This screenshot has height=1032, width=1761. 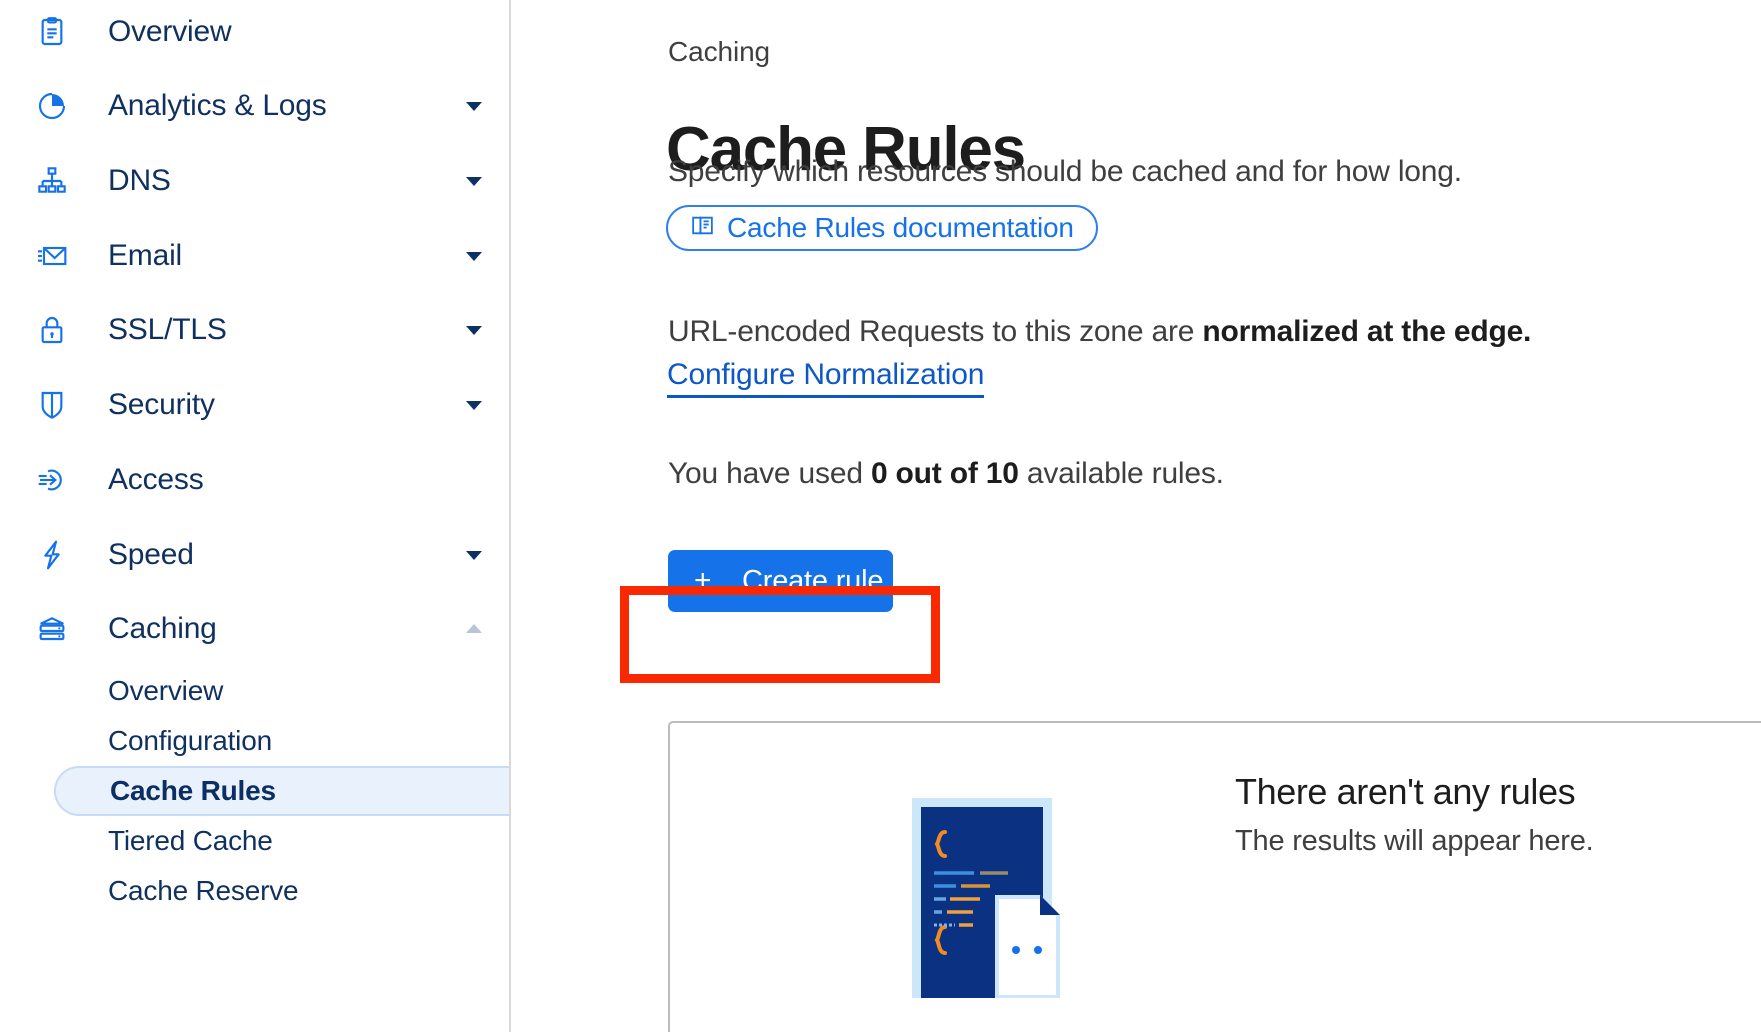 I want to click on breadcrumb: Caching, so click(x=719, y=51).